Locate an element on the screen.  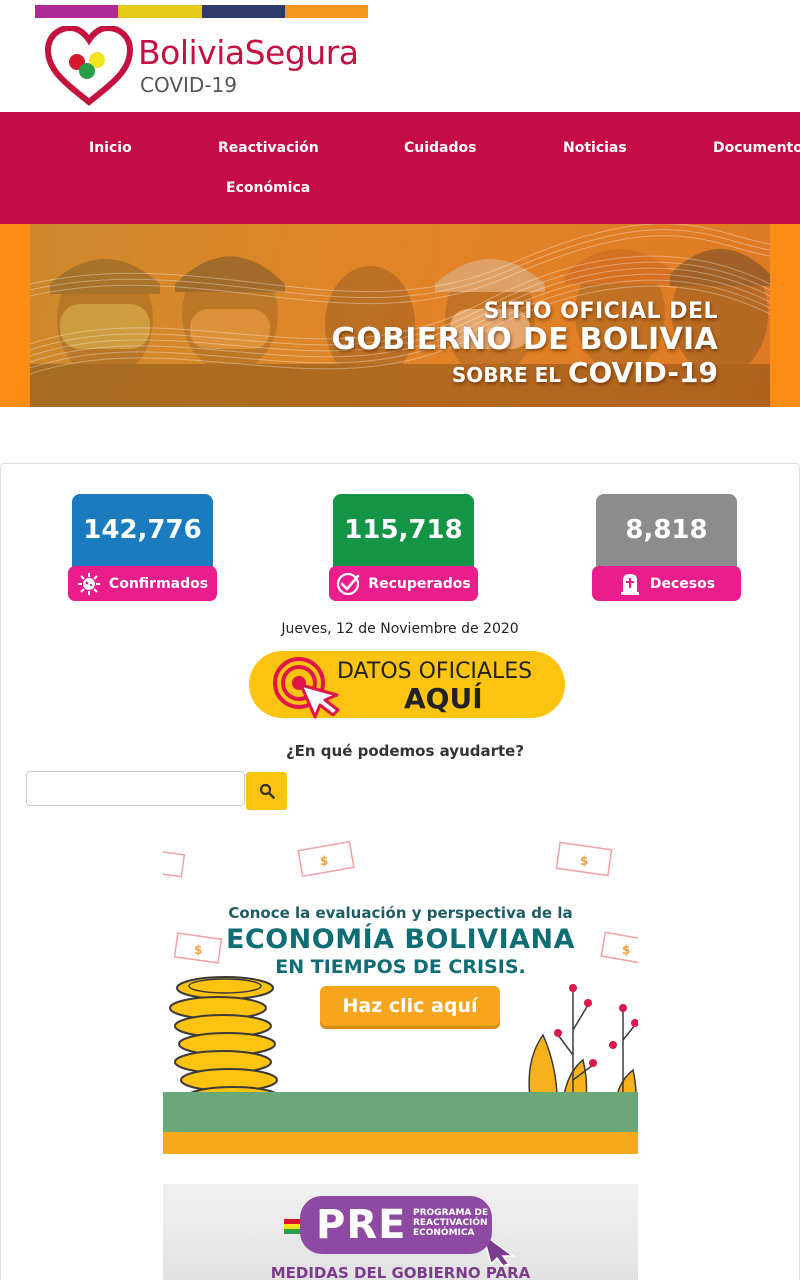
color-segment-yellow is located at coordinates (160, 11).